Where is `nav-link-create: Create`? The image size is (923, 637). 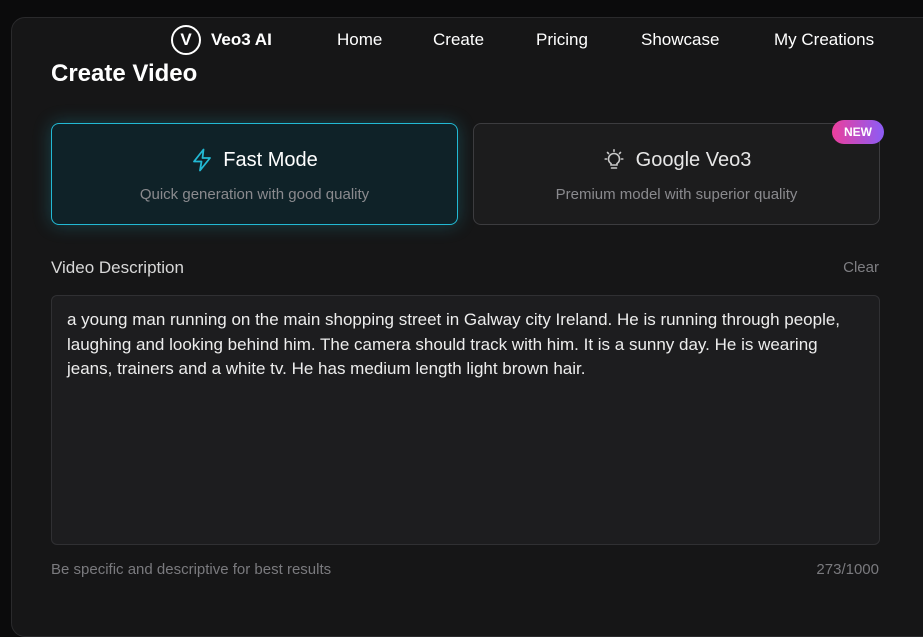 nav-link-create: Create is located at coordinates (458, 40).